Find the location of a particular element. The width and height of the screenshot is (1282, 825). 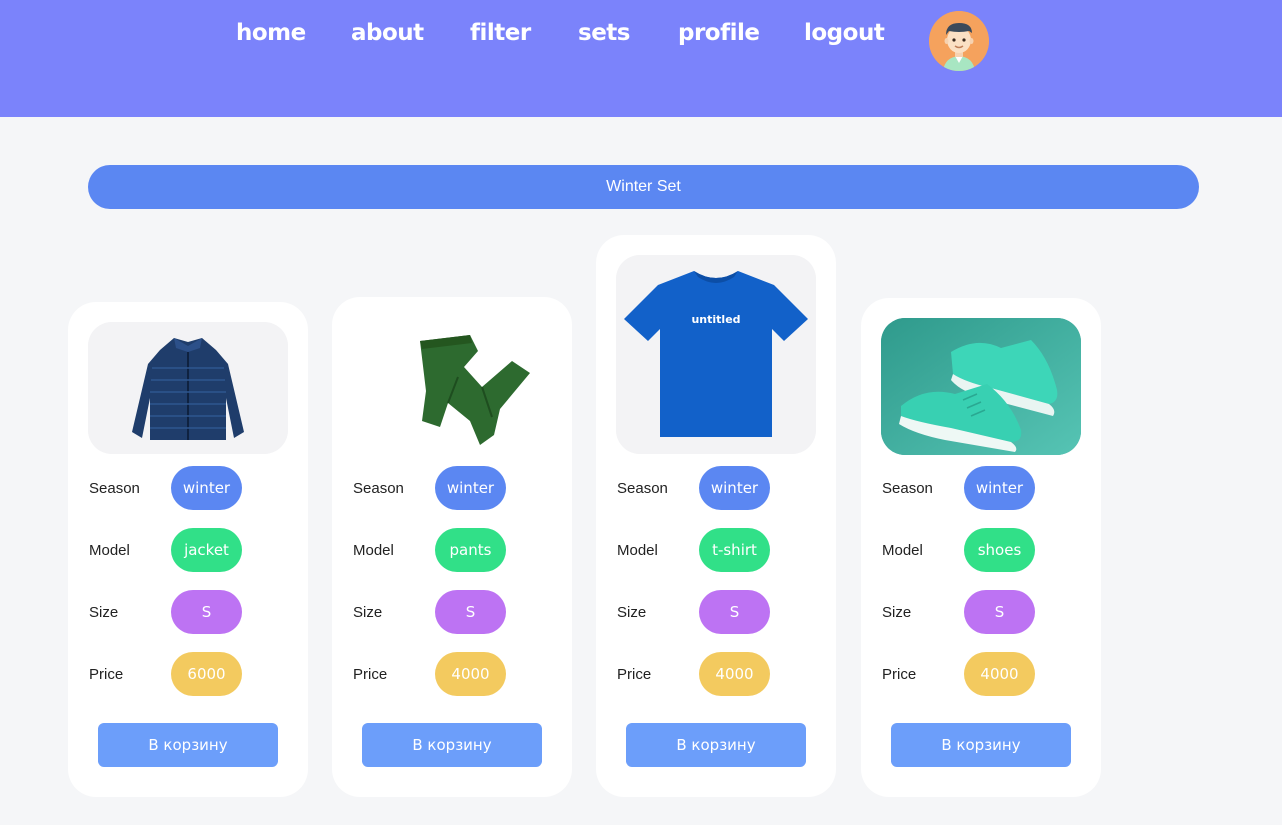

product-image-jacket is located at coordinates (188, 388).